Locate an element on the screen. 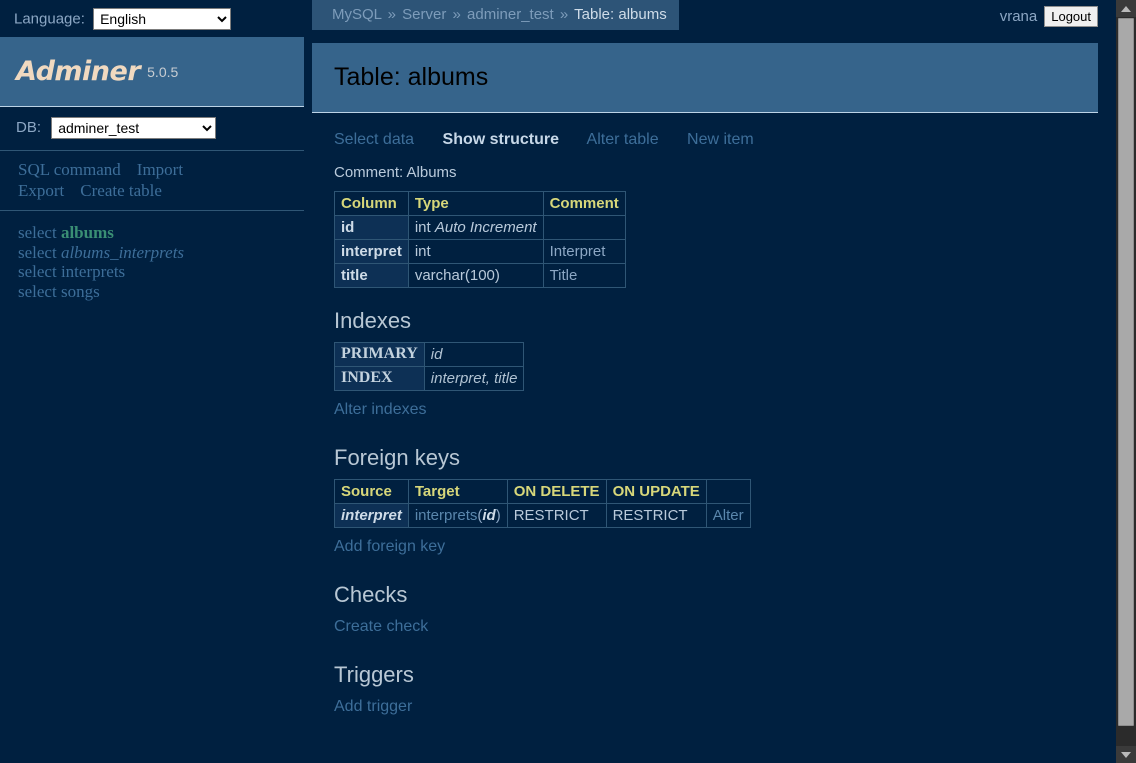 This screenshot has width=1136, height=763. table-header-row: Column Type Comment is located at coordinates (480, 203).